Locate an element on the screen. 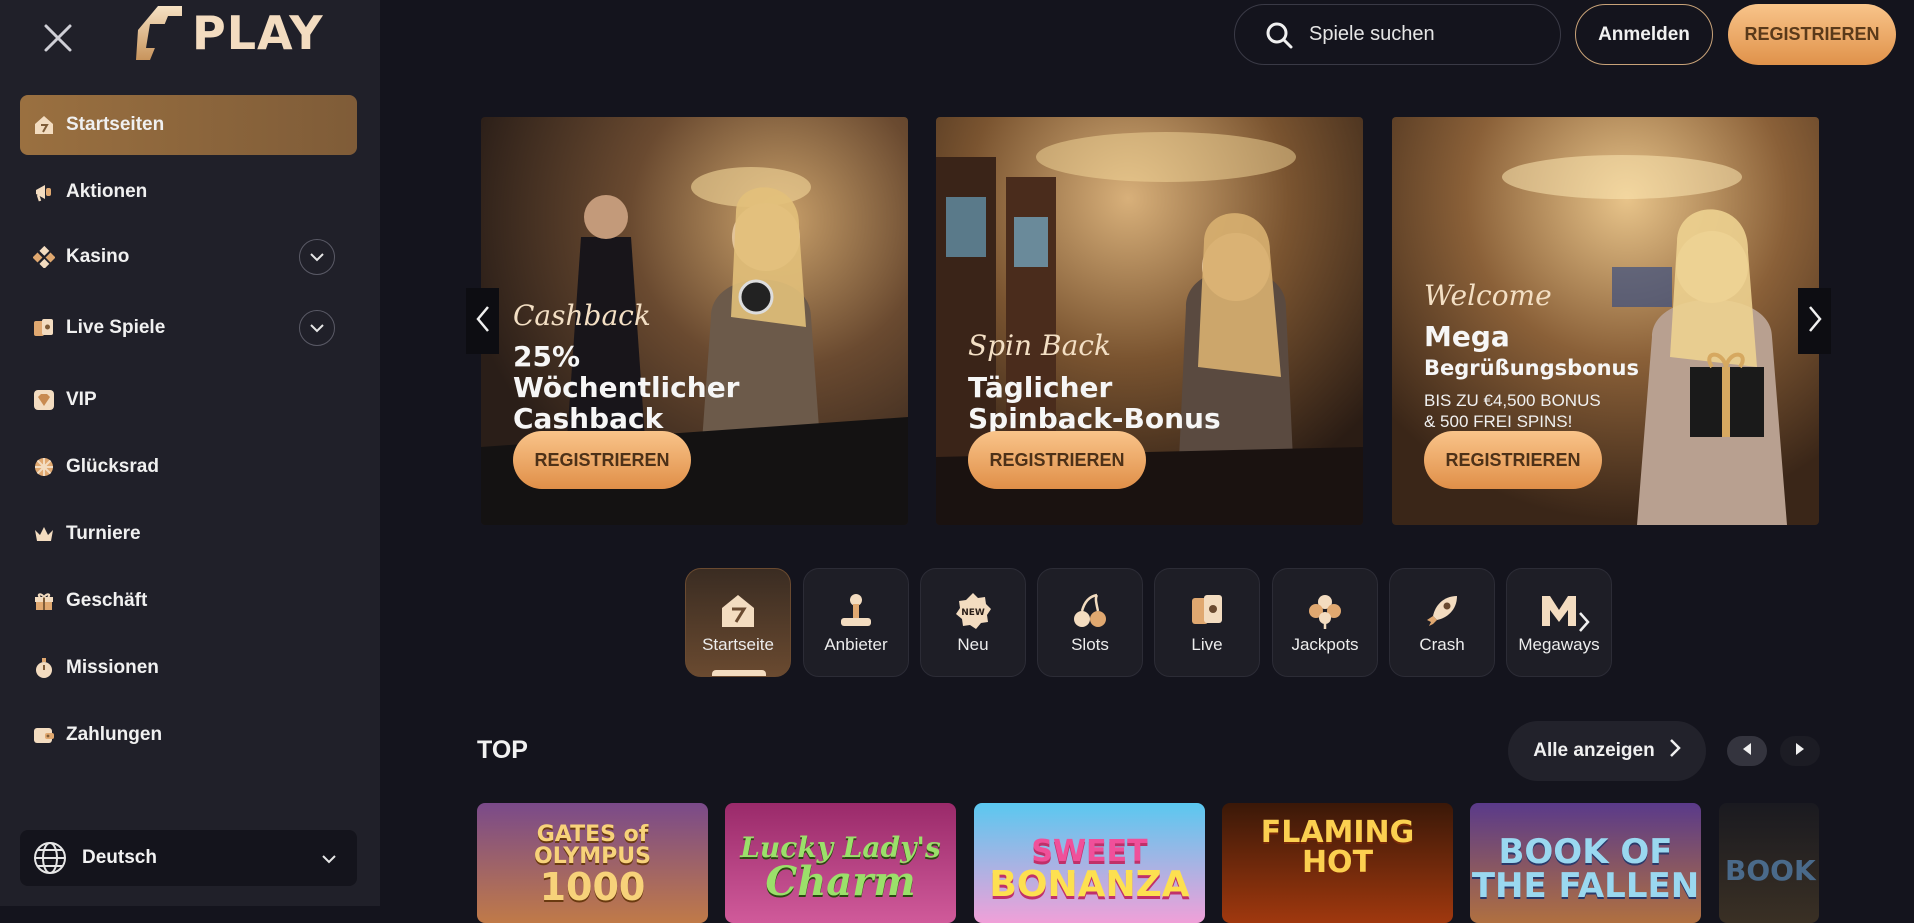  banner-subtitle-line: BIS ZU €4,500 BONUS is located at coordinates (1512, 400).